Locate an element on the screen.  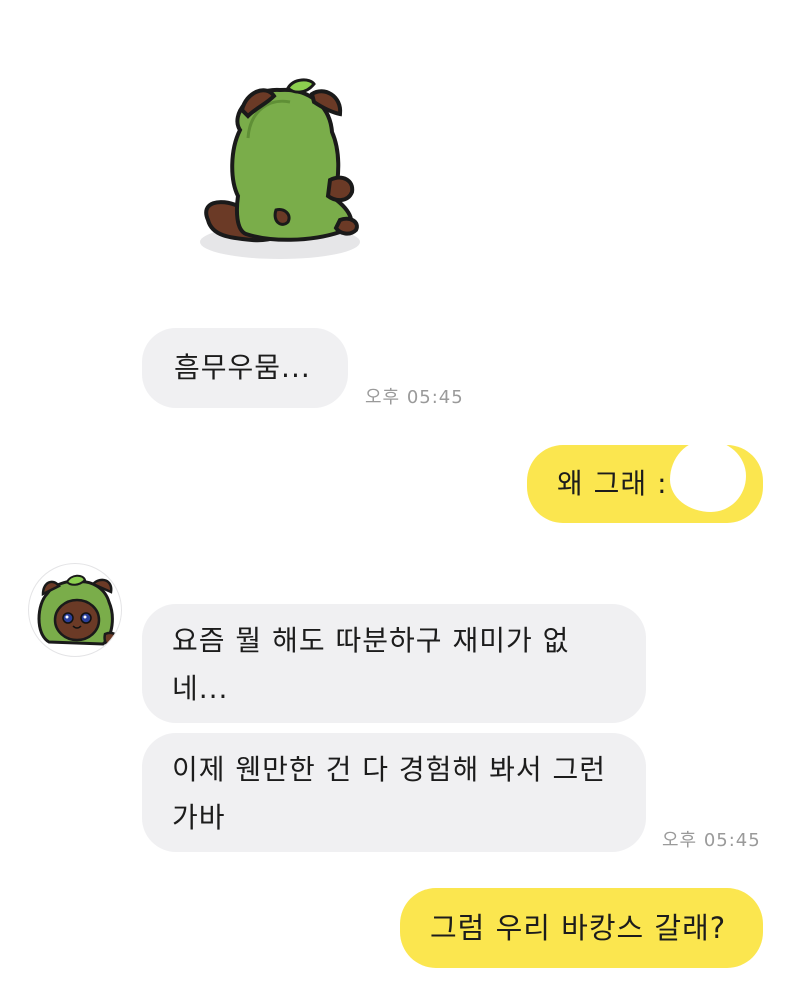
redaction-blob is located at coordinates (708, 476).